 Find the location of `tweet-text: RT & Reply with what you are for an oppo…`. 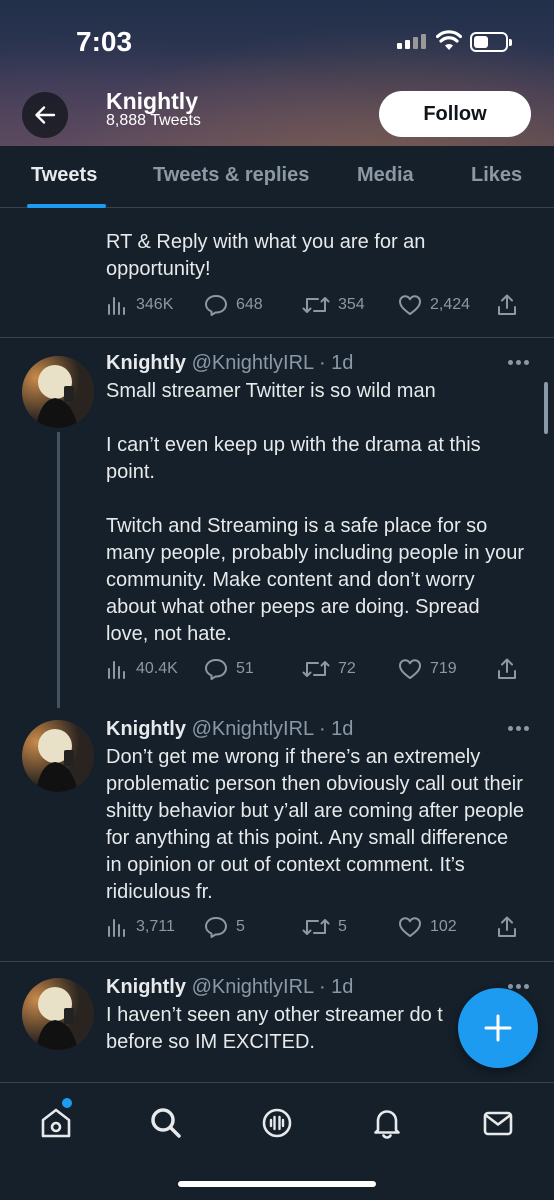

tweet-text: RT & Reply with what you are for an oppo… is located at coordinates (266, 255).